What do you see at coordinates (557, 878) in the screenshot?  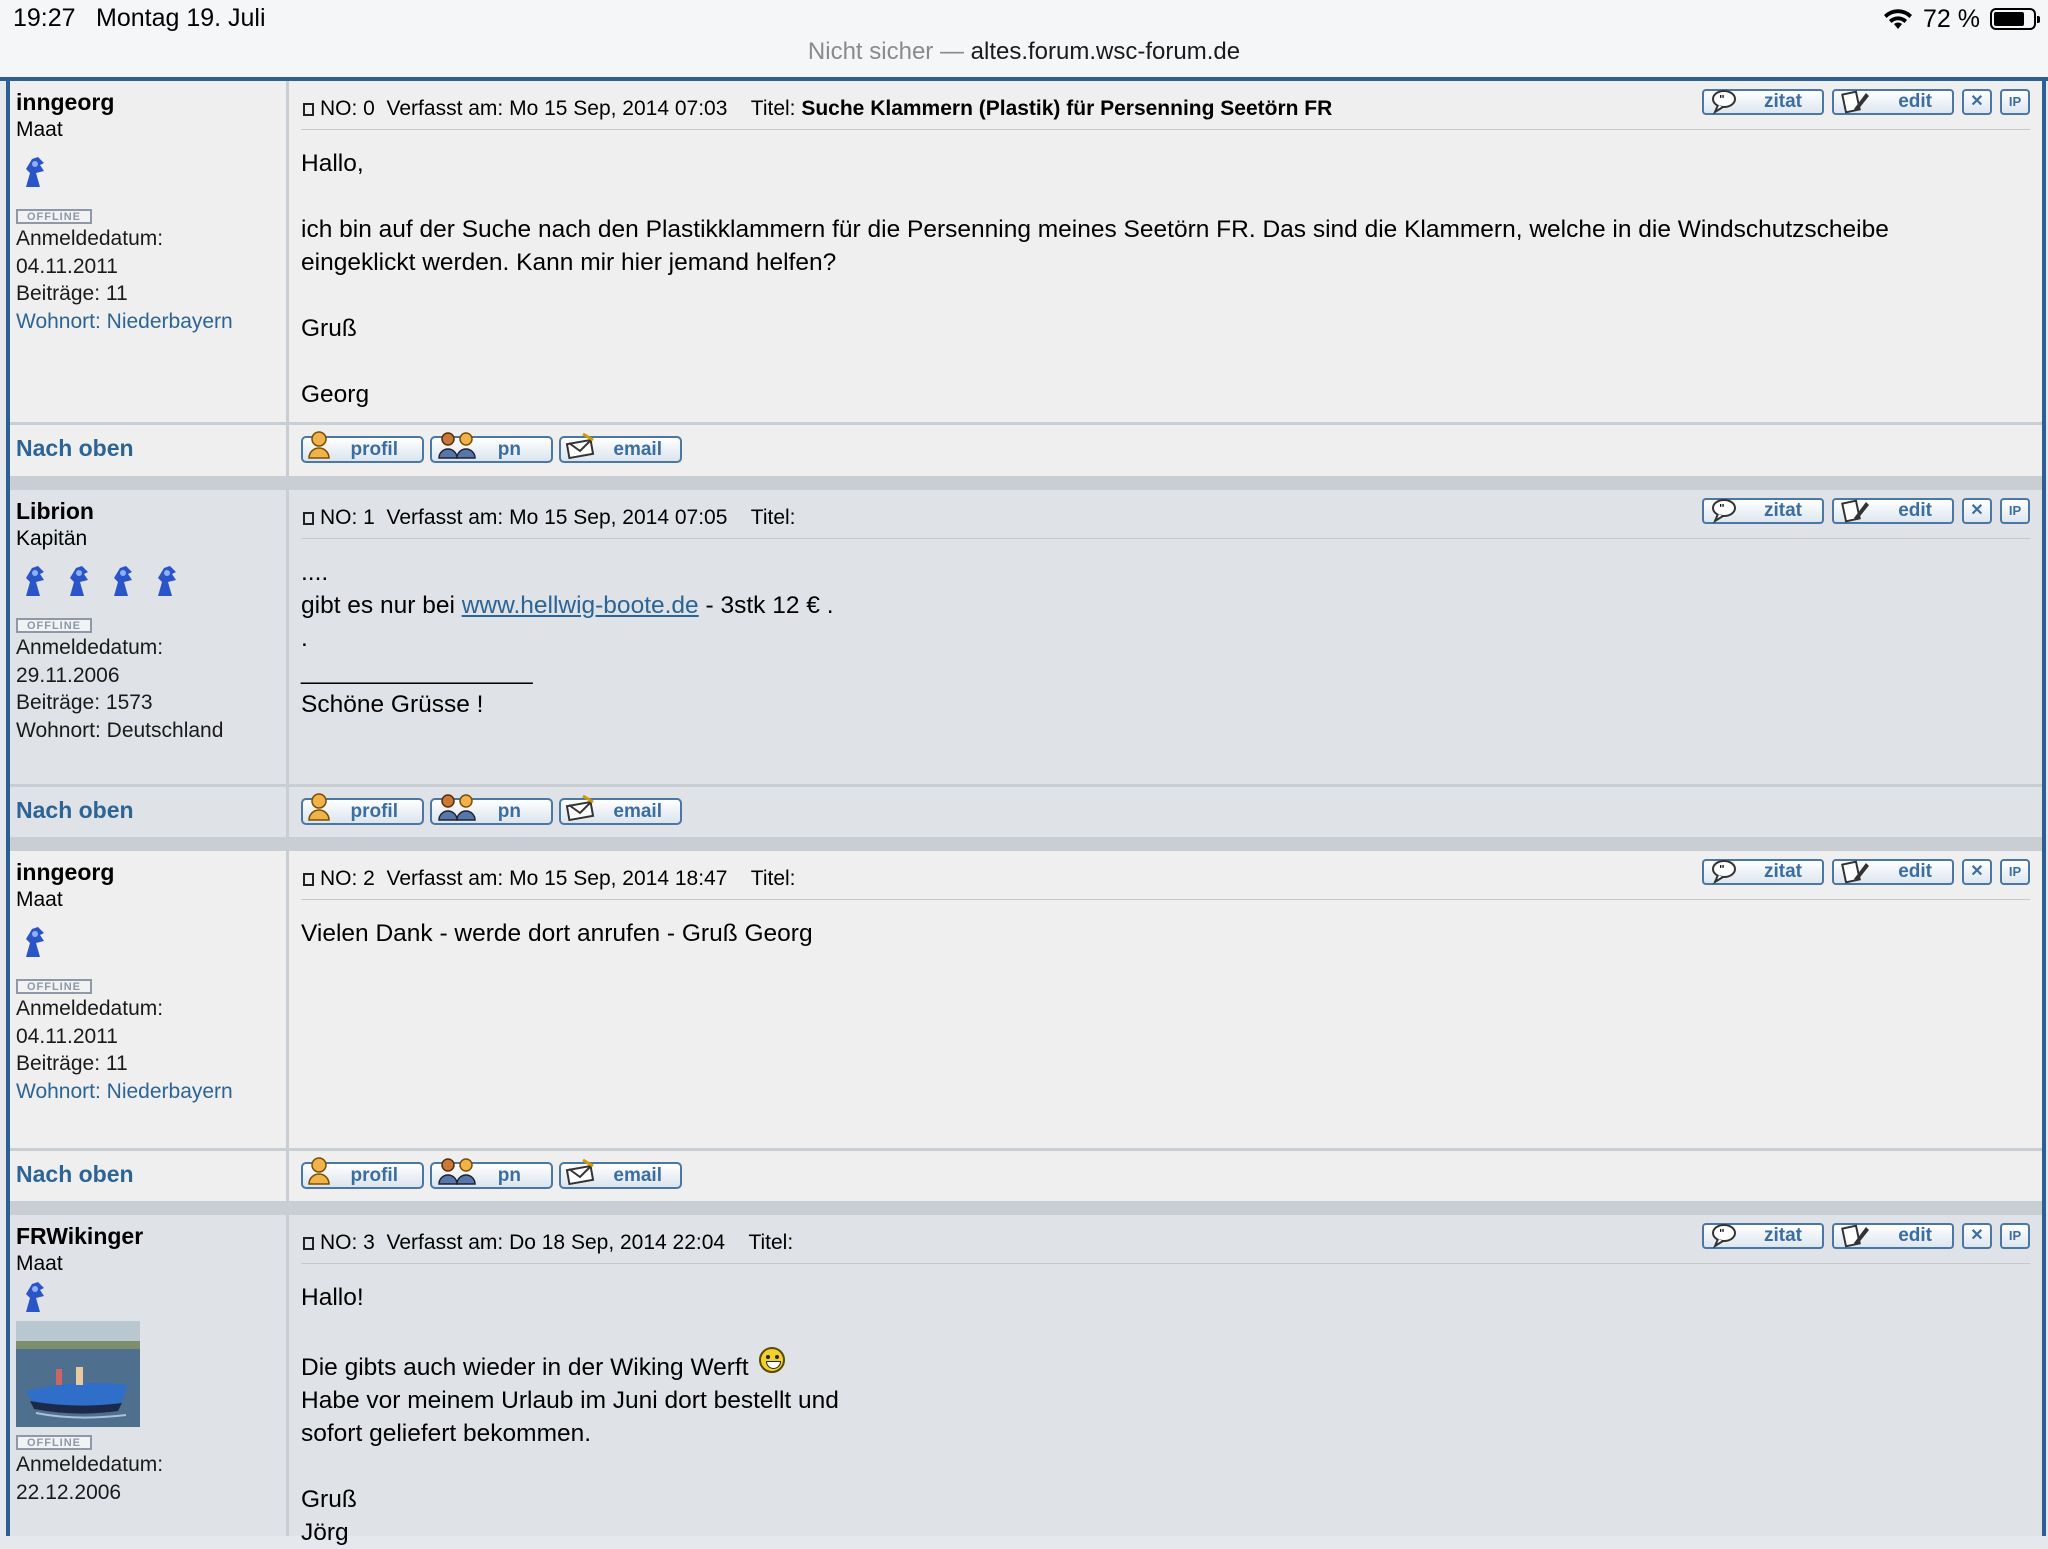 I see `post-date: Verfasst am: Mo 15 Sep, 2014 18:47` at bounding box center [557, 878].